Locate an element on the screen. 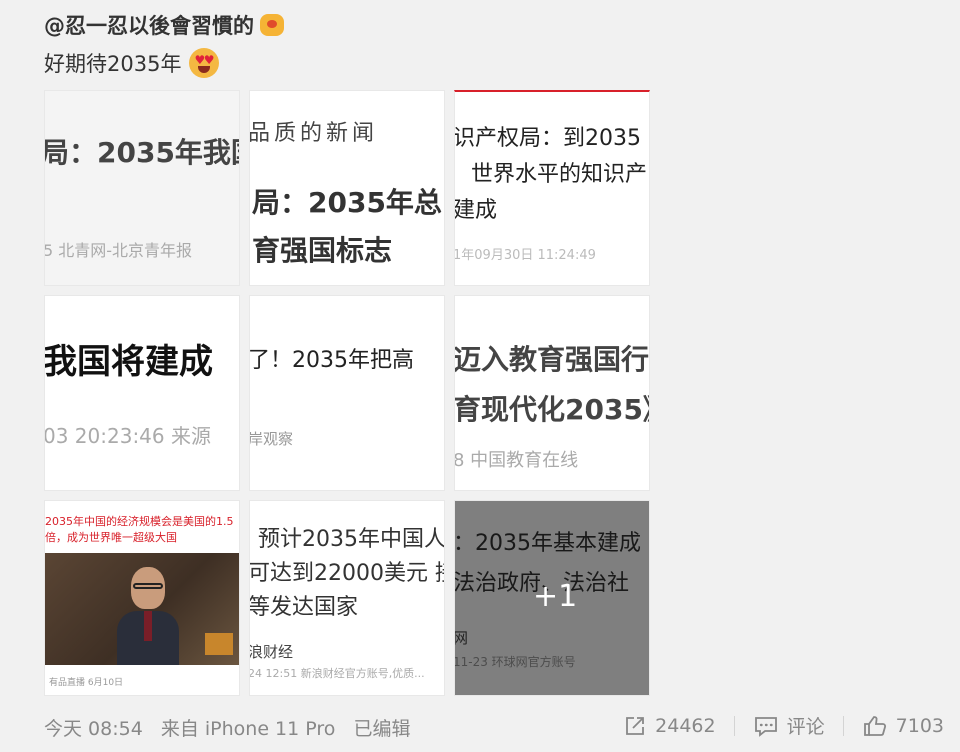 This screenshot has height=752, width=960. post-meta: 今天 08:54 来自 iPhone 11 Pro 已编辑 is located at coordinates (233, 727).